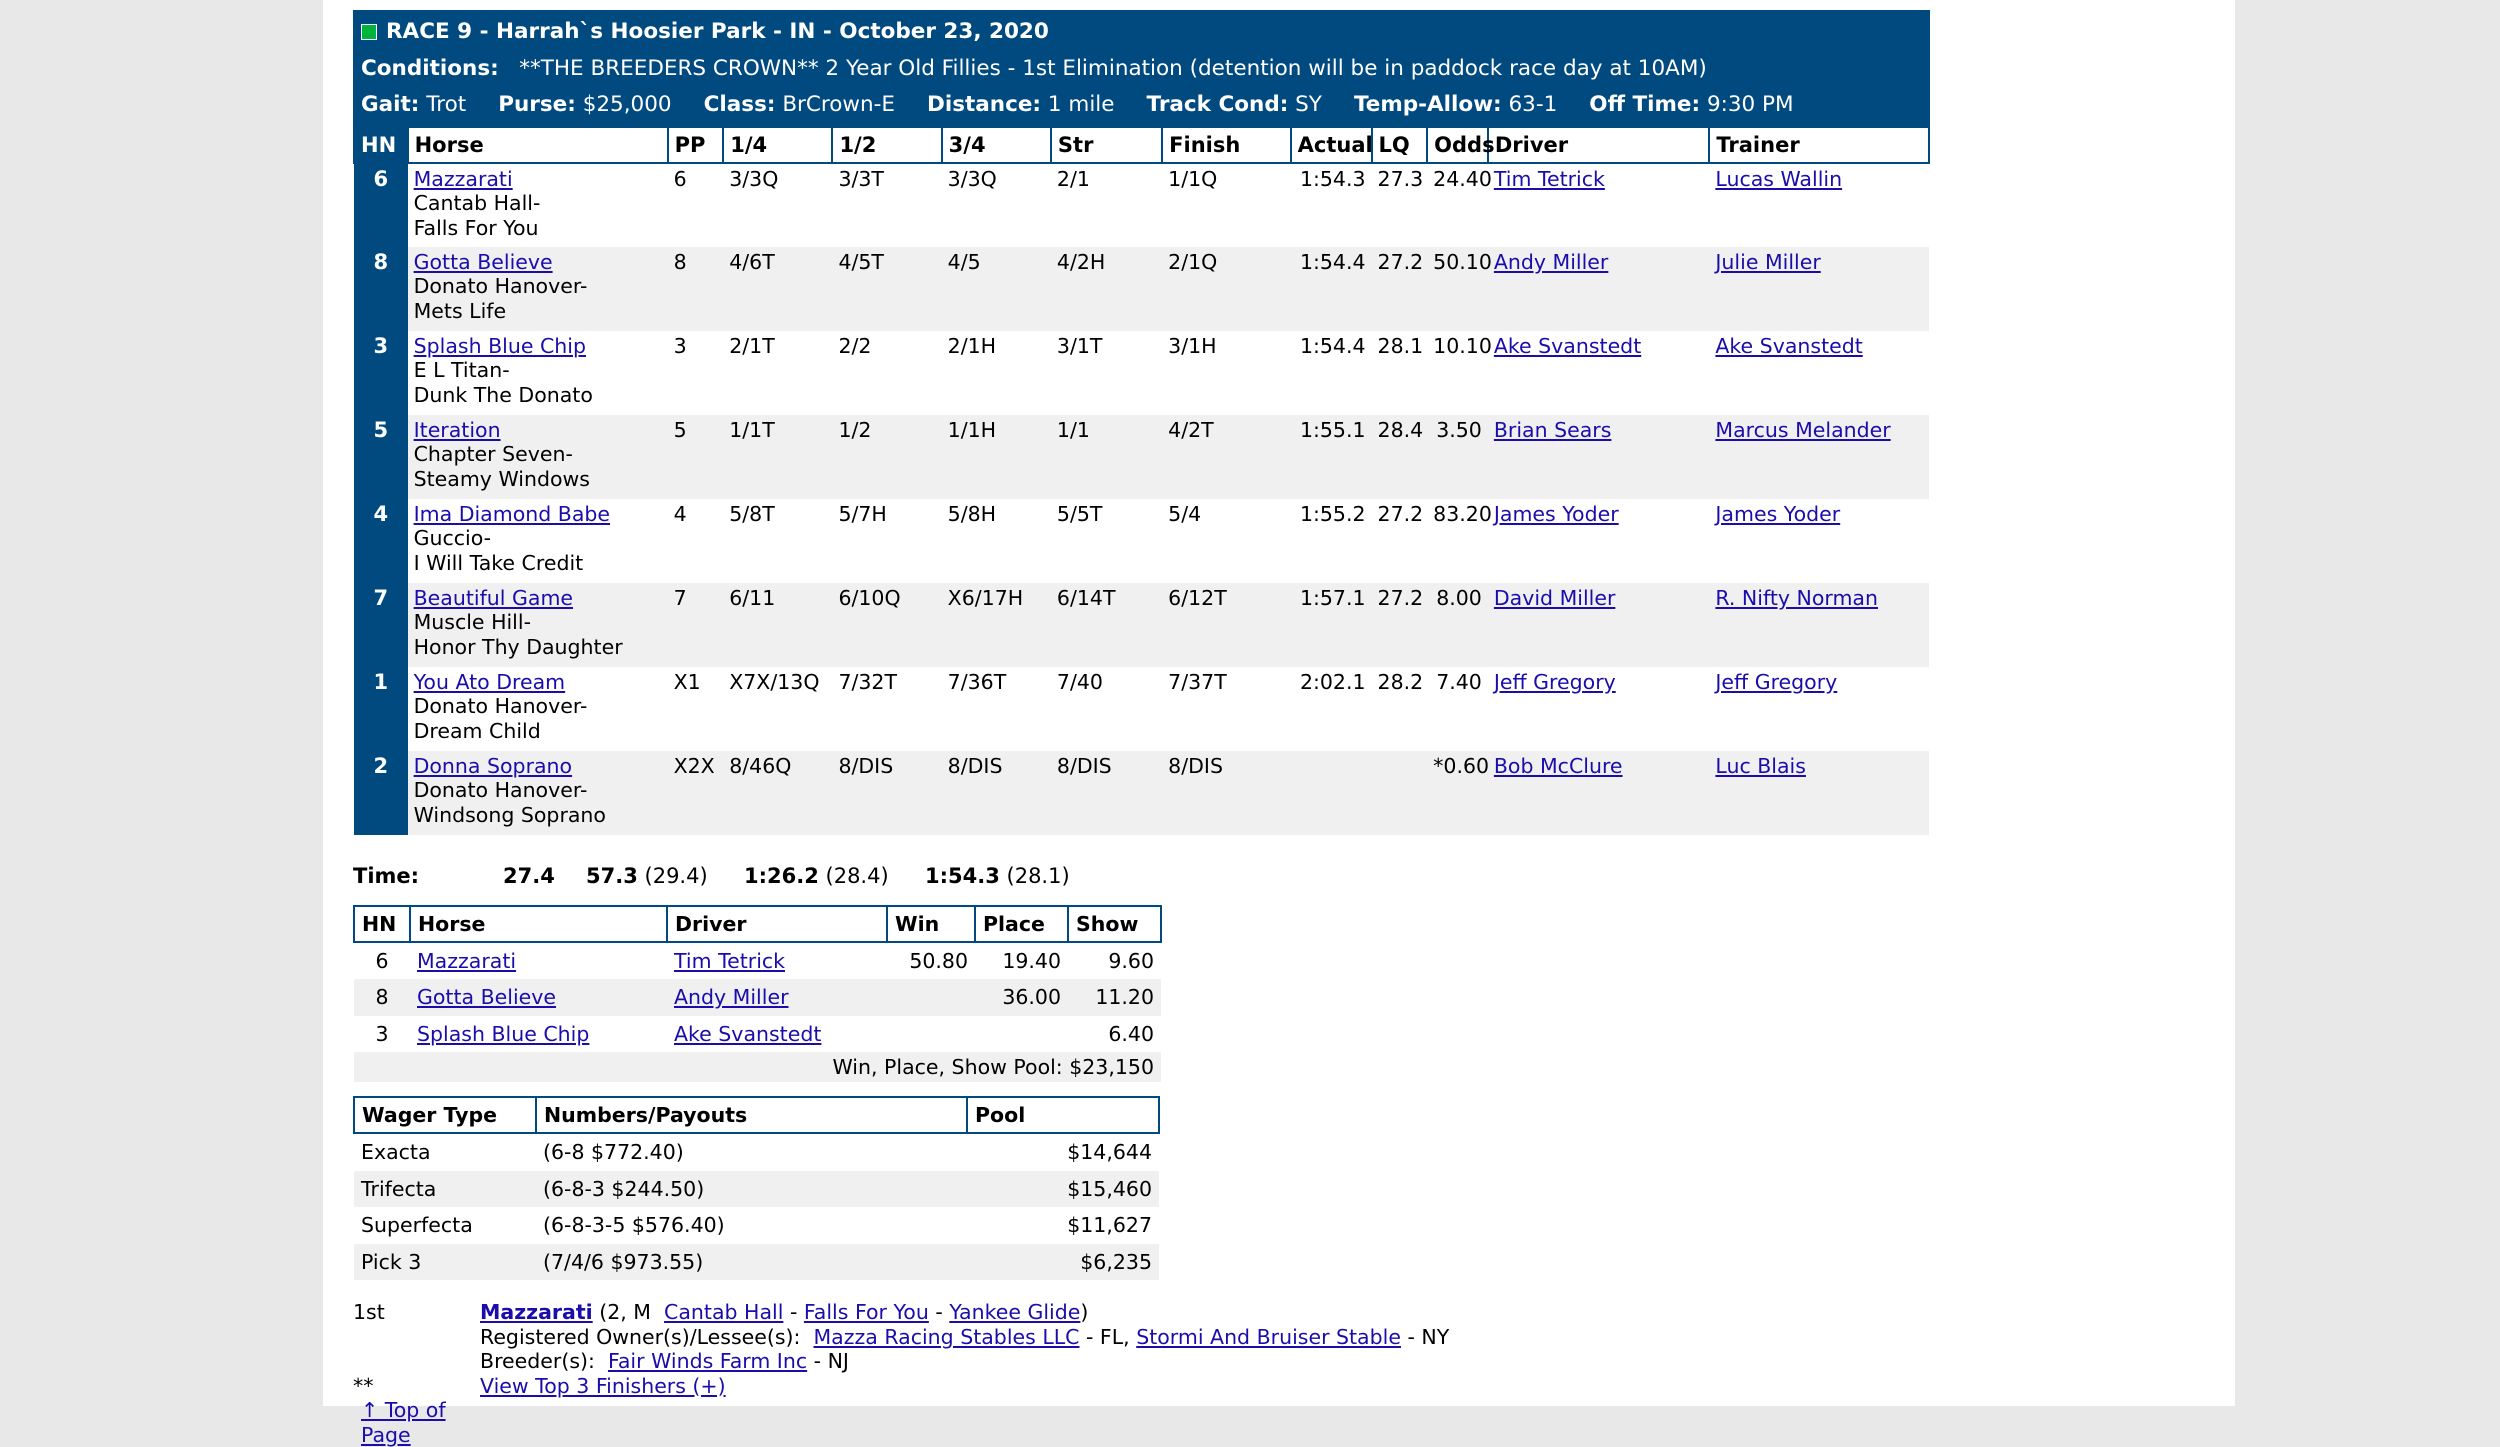 Image resolution: width=2500 pixels, height=1447 pixels. What do you see at coordinates (723, 1312) in the screenshot?
I see `winner-sire-link: Cantab Hall` at bounding box center [723, 1312].